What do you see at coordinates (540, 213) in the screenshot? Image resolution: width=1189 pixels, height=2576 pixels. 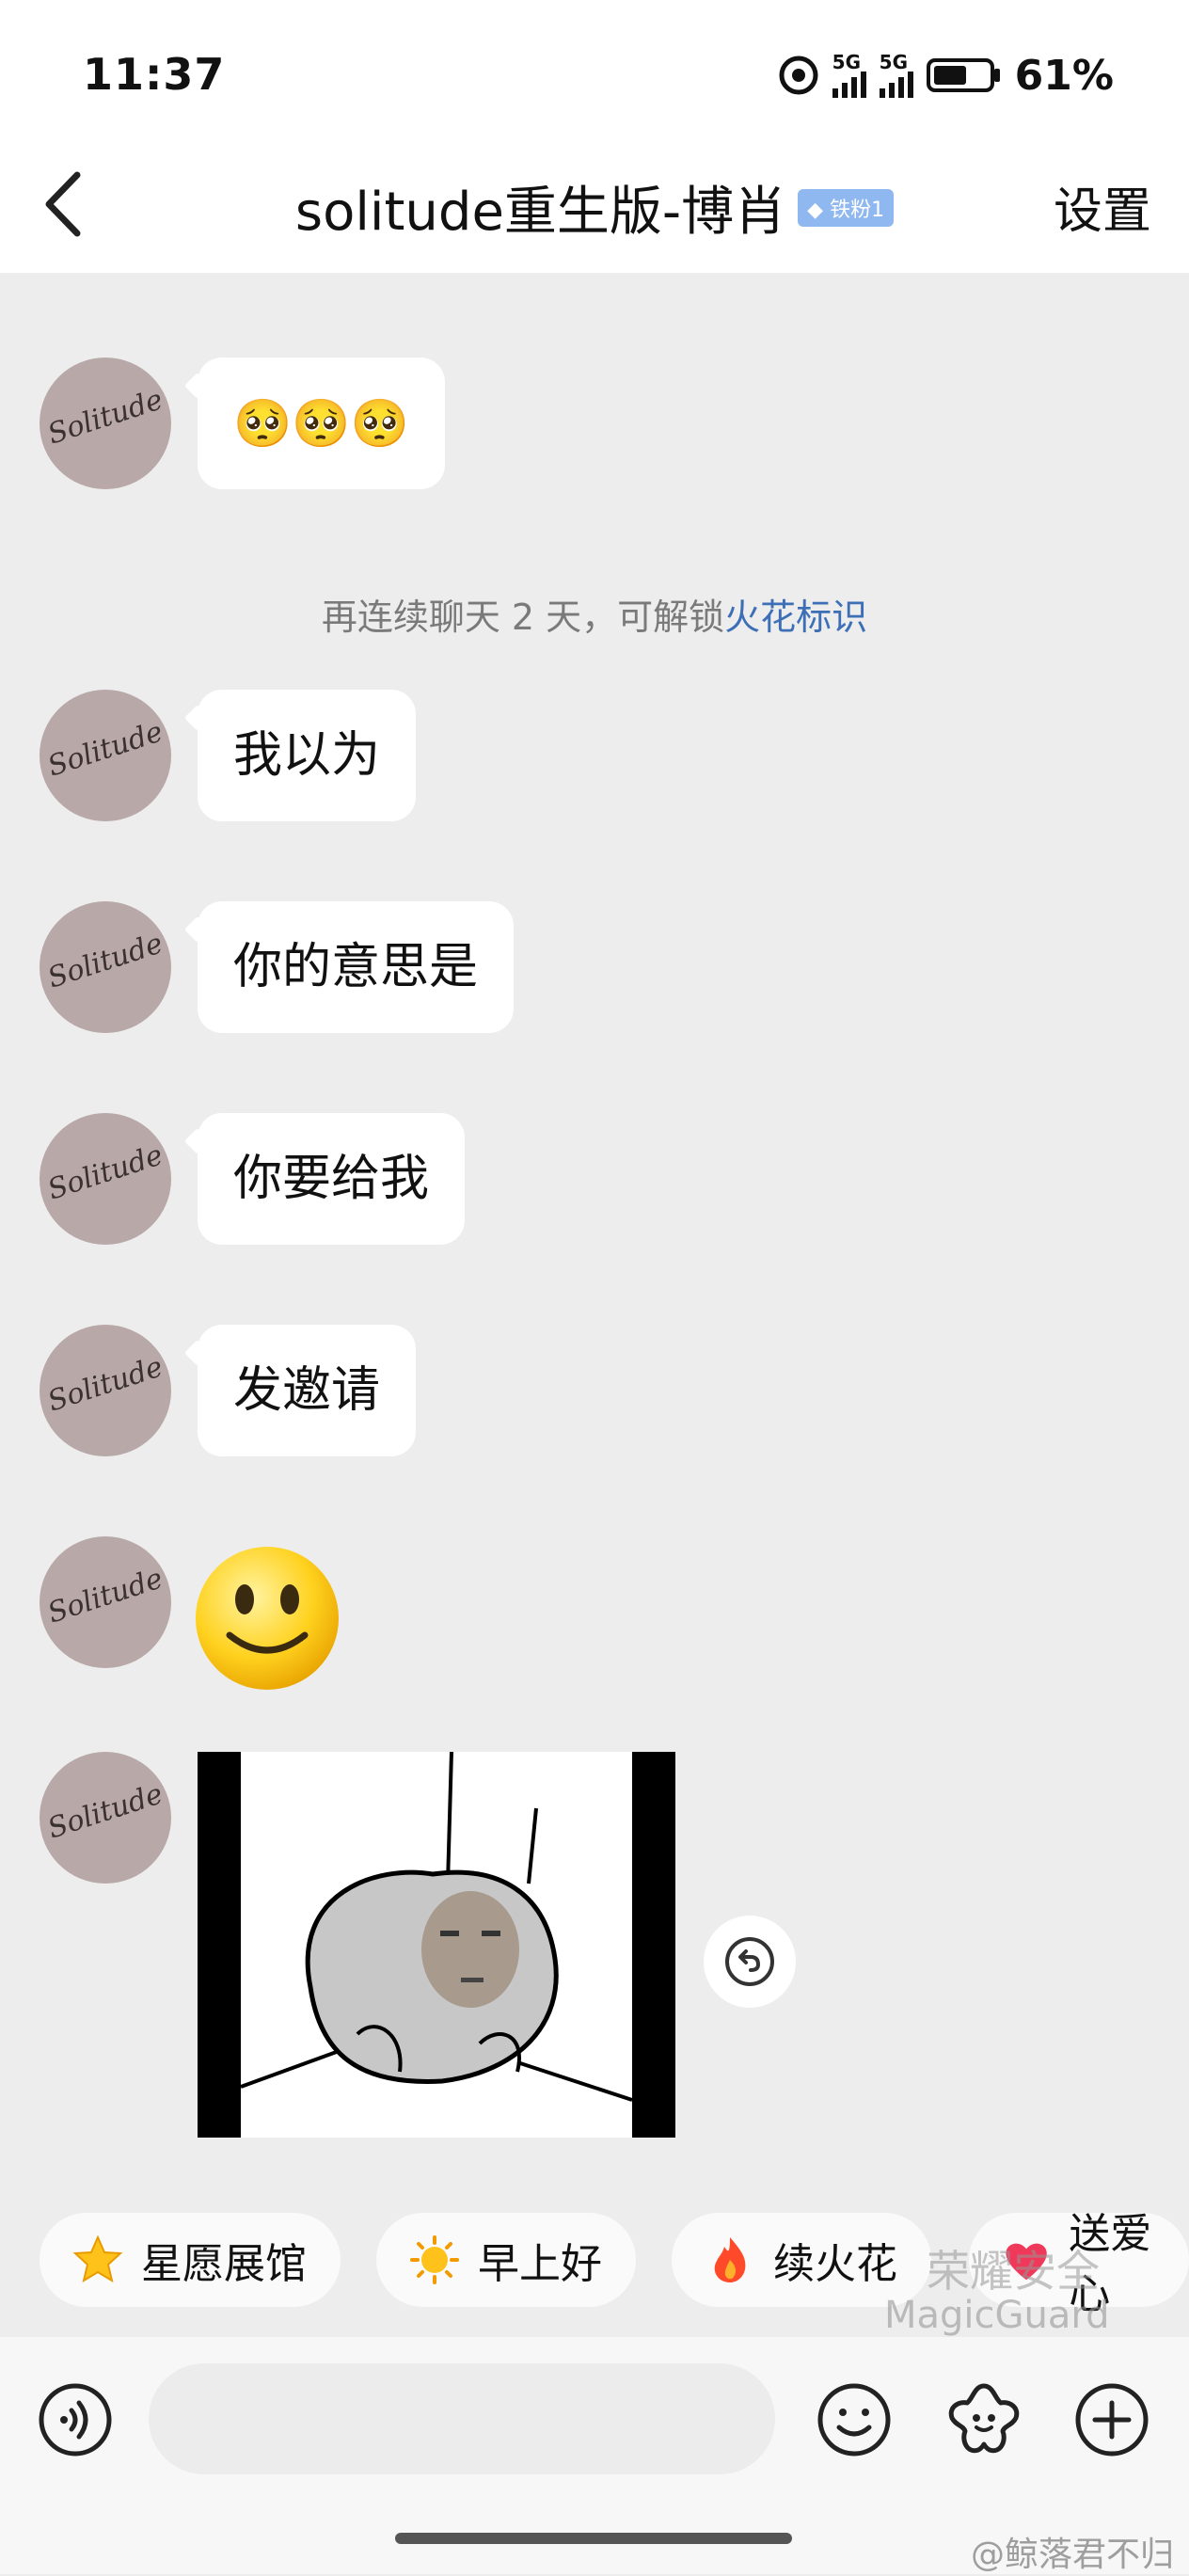 I see `chat-title: solitude重生版-博肖` at bounding box center [540, 213].